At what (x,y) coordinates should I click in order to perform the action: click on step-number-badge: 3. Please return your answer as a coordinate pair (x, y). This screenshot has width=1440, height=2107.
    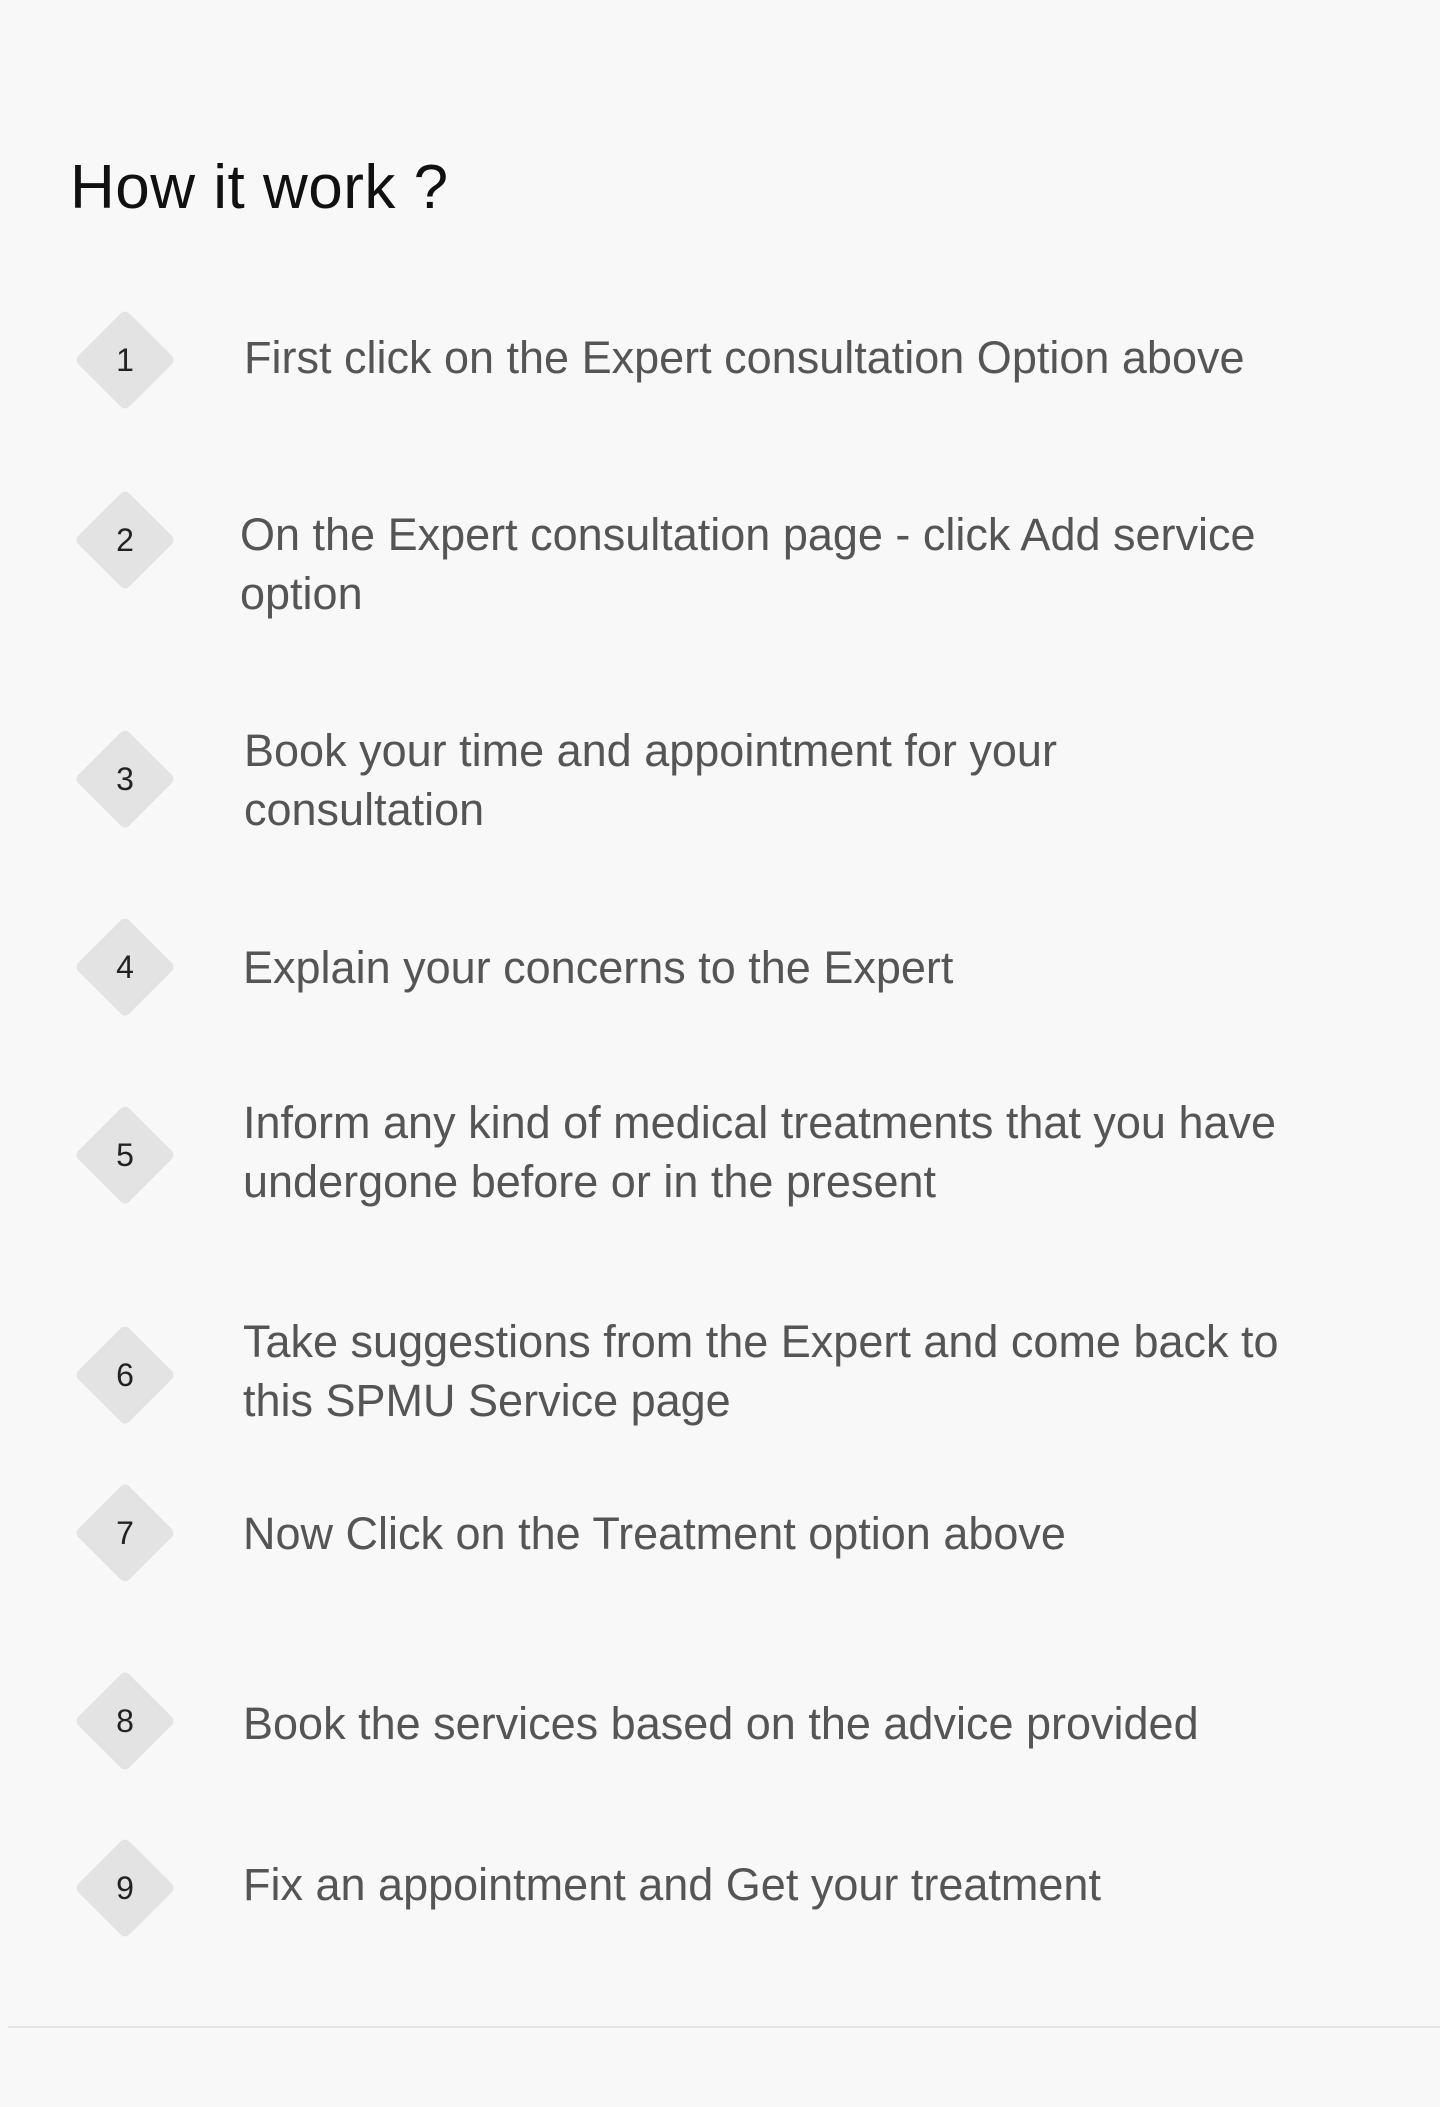
    Looking at the image, I should click on (125, 779).